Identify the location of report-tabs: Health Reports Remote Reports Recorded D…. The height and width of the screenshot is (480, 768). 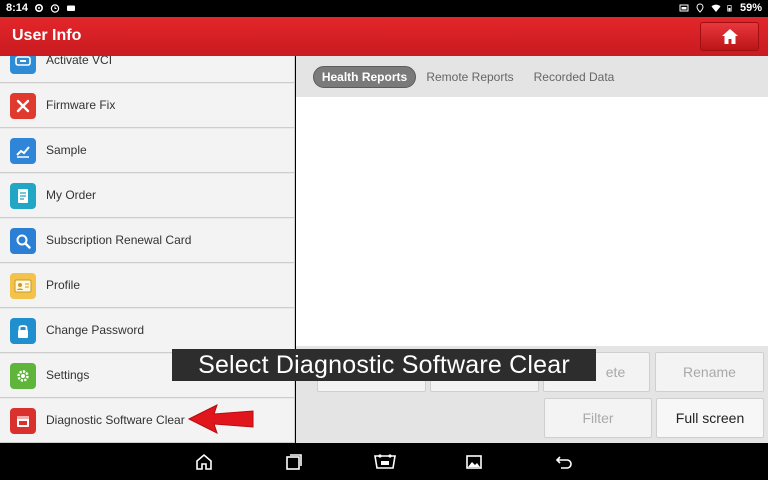
(532, 76).